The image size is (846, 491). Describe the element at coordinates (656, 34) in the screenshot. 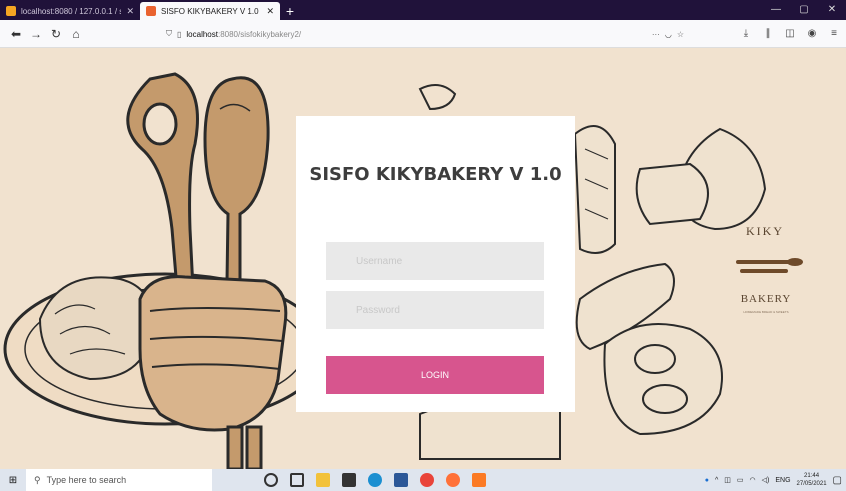

I see `more-icon: ···` at that location.